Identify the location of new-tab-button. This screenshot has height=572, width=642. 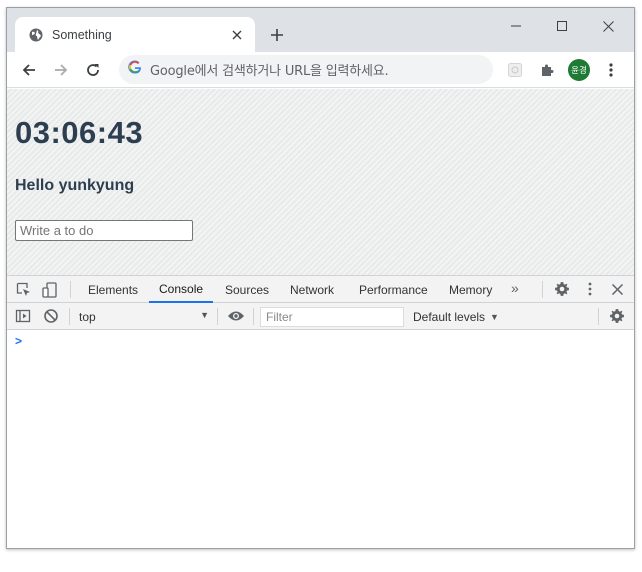
(277, 35).